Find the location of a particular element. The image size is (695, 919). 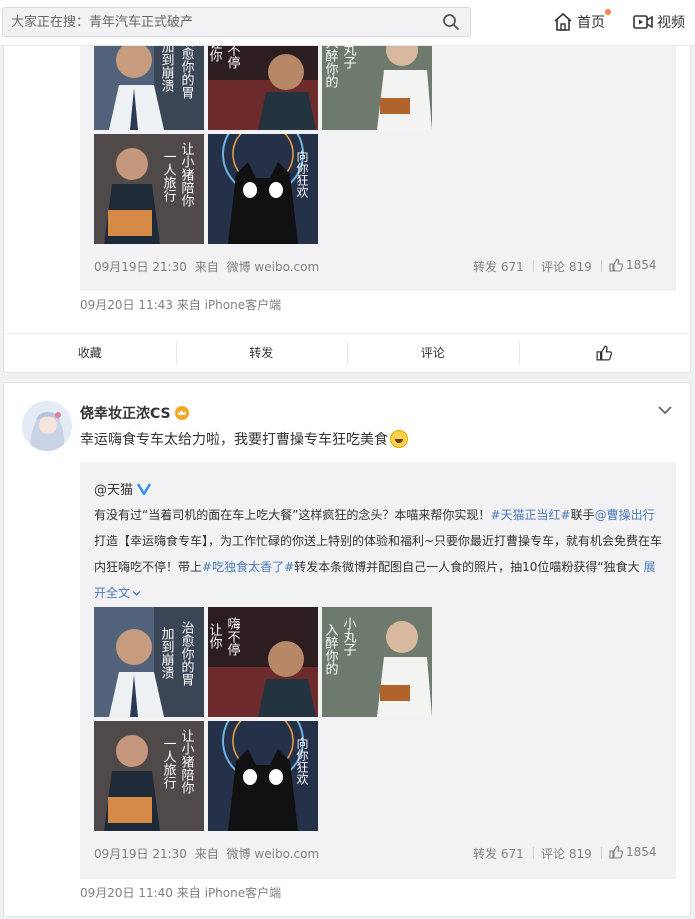

notification-dot is located at coordinates (608, 12).